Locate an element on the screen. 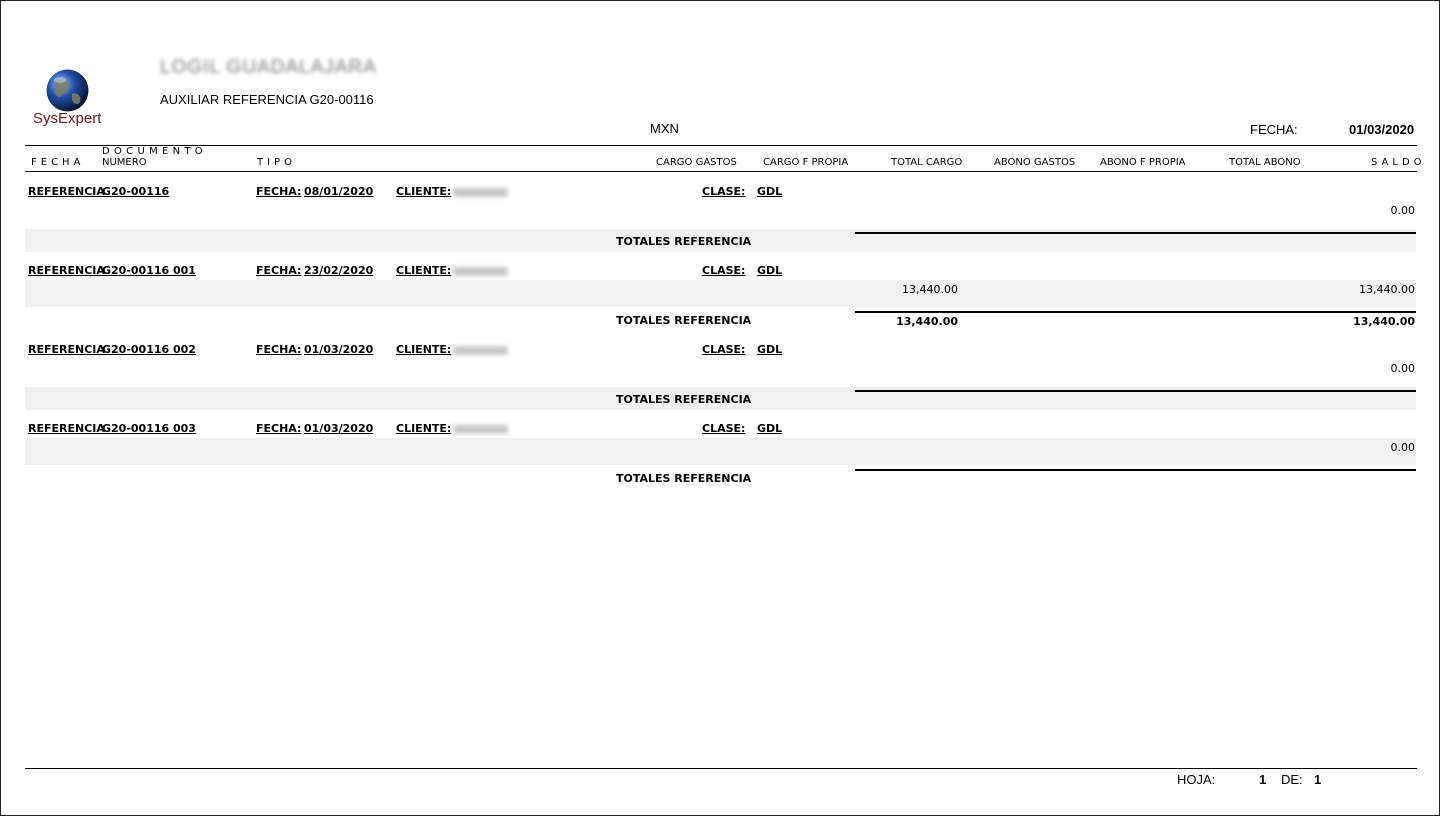 This screenshot has height=816, width=1440. company-name: LOGIL GUADALAJARA is located at coordinates (268, 67).